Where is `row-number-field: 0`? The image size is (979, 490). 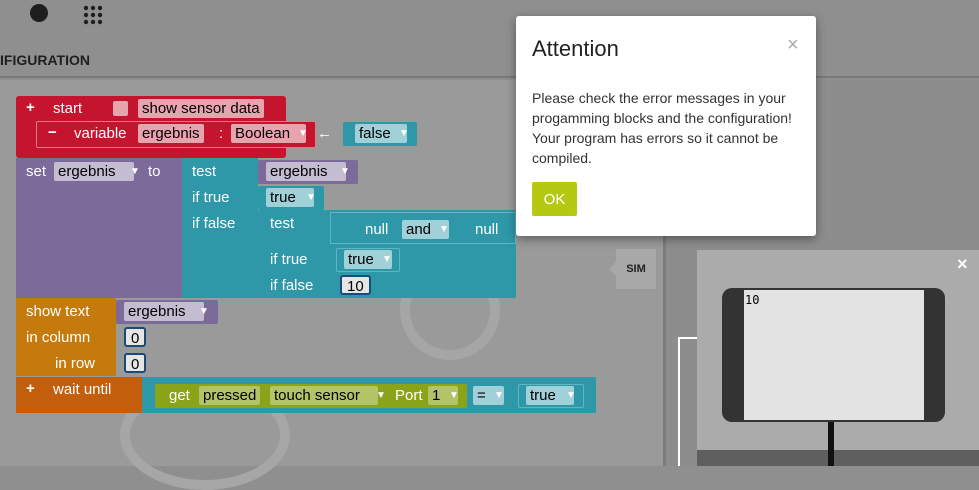
row-number-field: 0 is located at coordinates (135, 363).